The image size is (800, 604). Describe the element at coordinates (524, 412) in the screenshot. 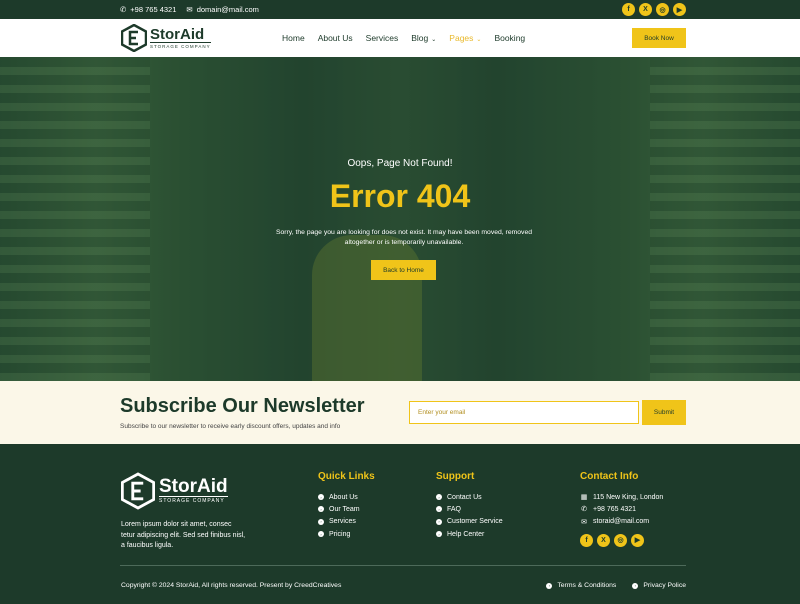

I see `email-input: Enter your email` at that location.